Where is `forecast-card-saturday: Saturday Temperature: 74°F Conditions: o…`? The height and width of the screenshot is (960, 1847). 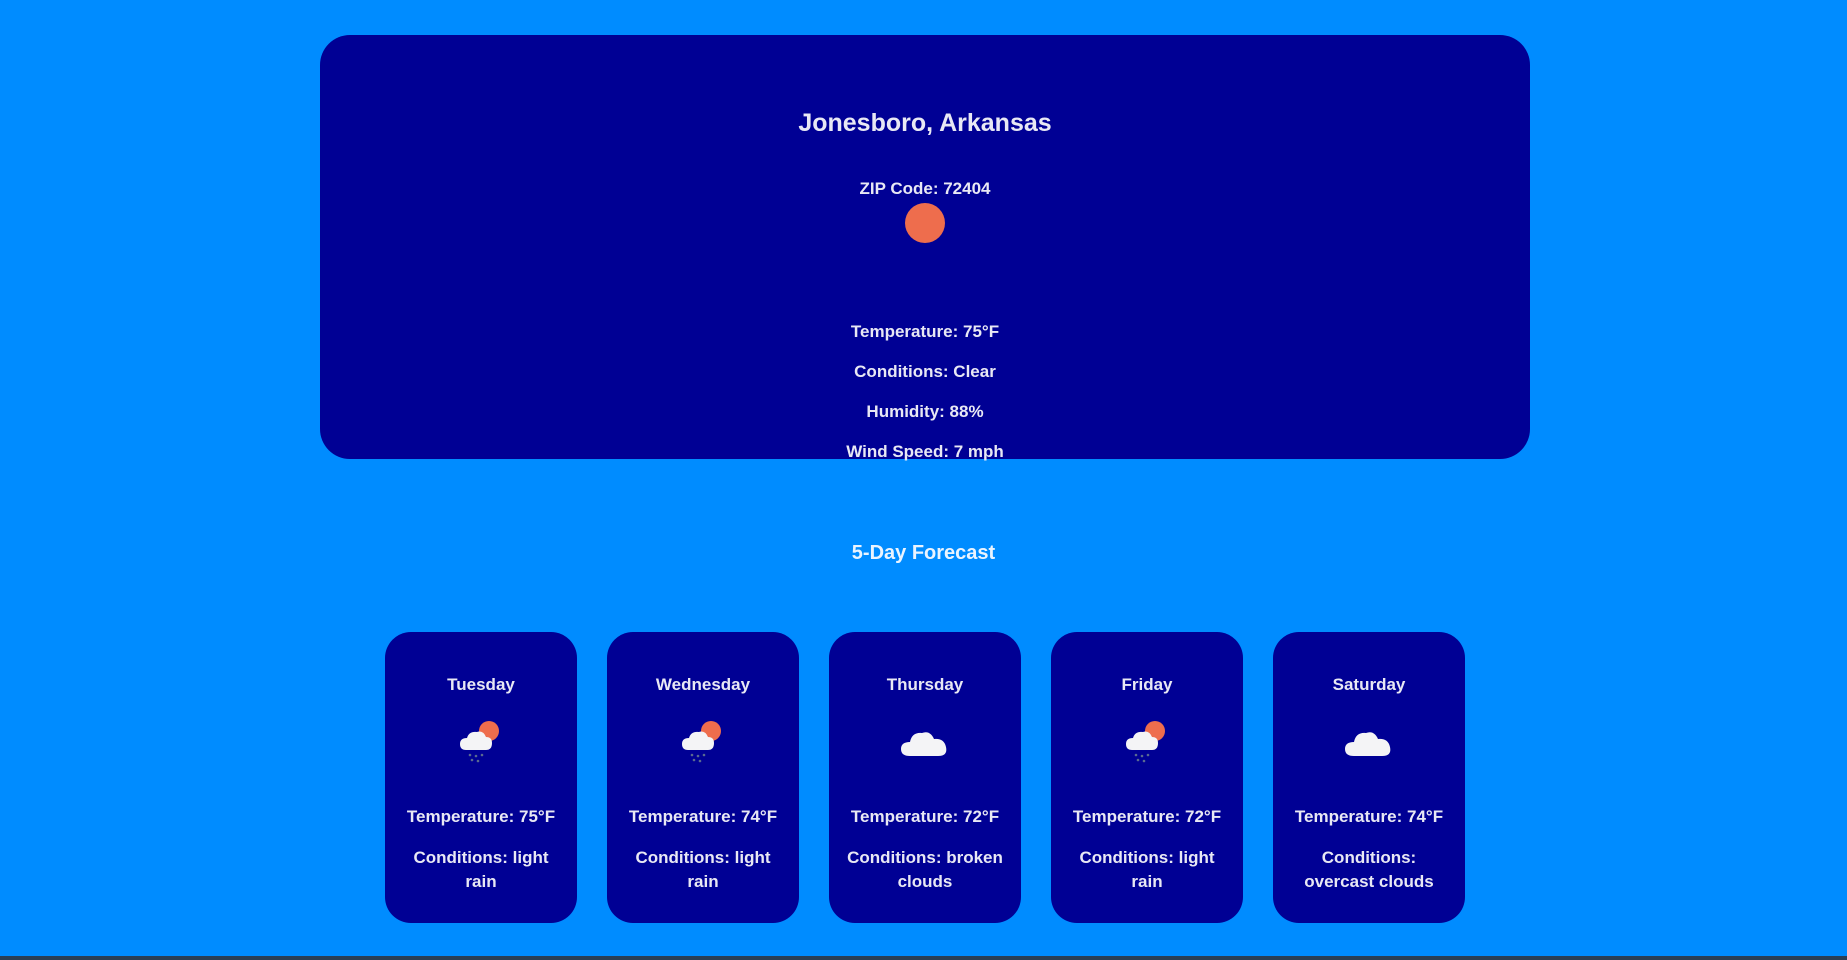 forecast-card-saturday: Saturday Temperature: 74°F Conditions: o… is located at coordinates (1369, 777).